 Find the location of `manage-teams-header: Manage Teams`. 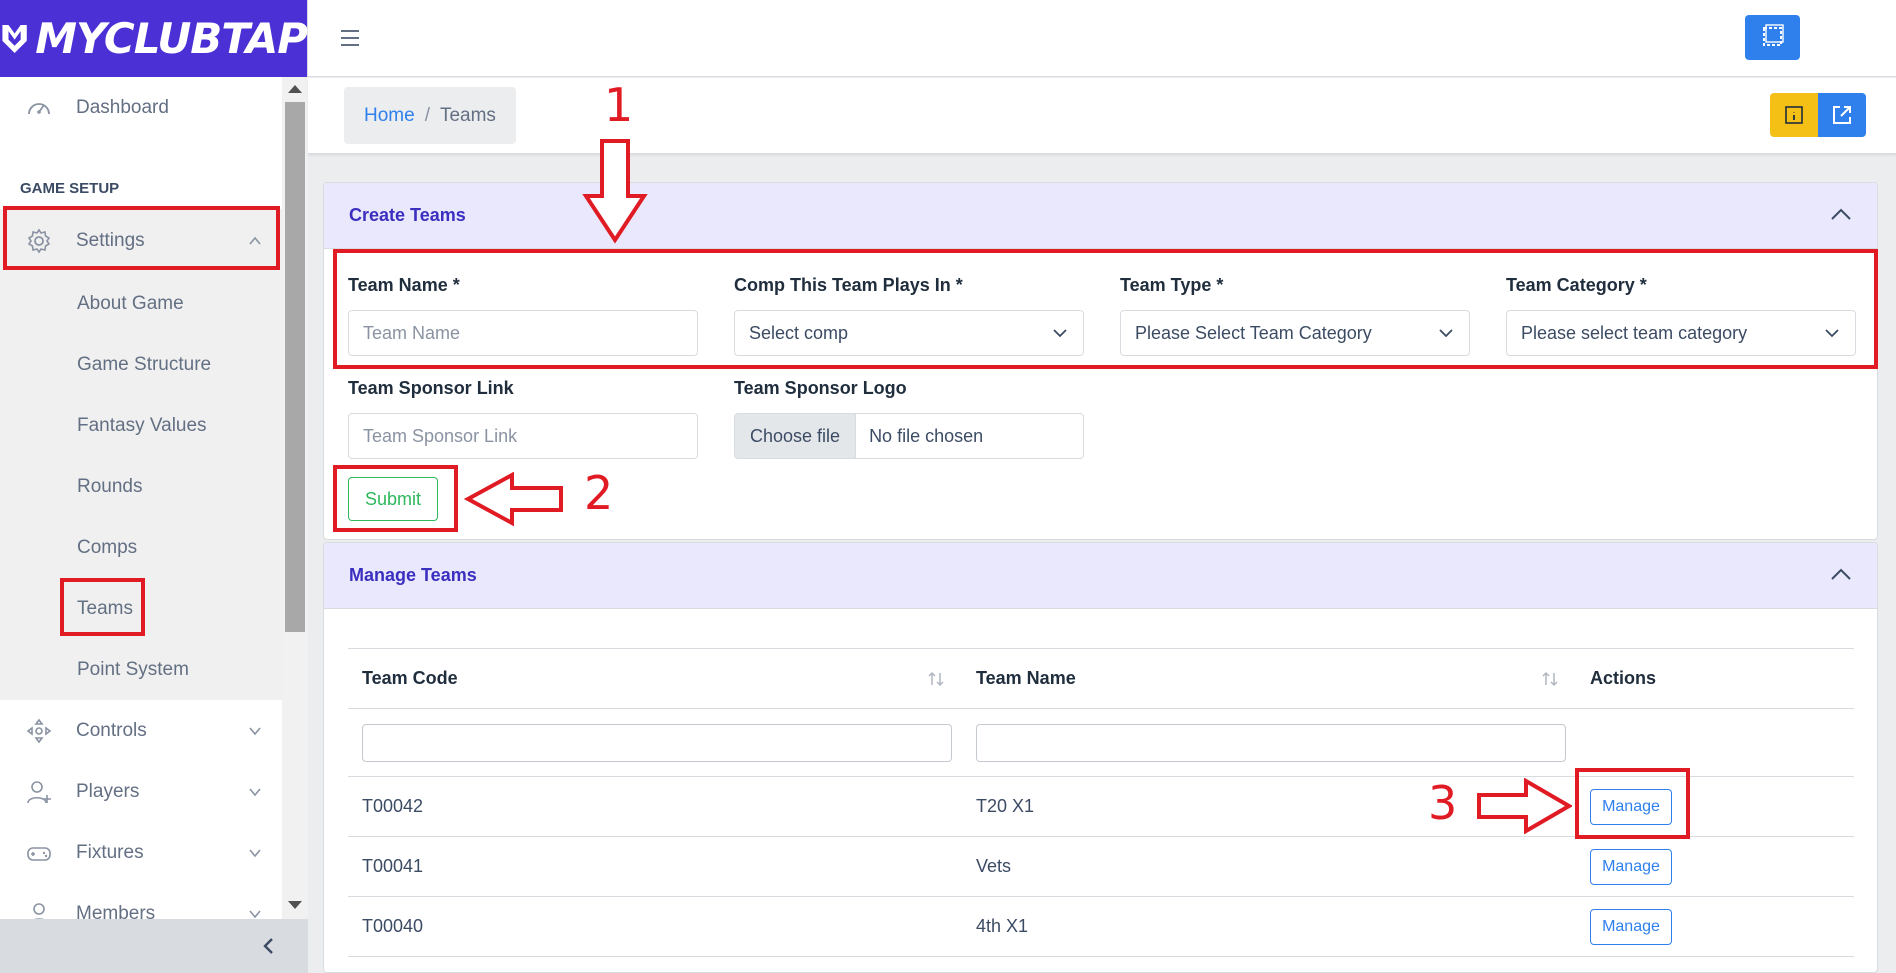

manage-teams-header: Manage Teams is located at coordinates (1100, 576).